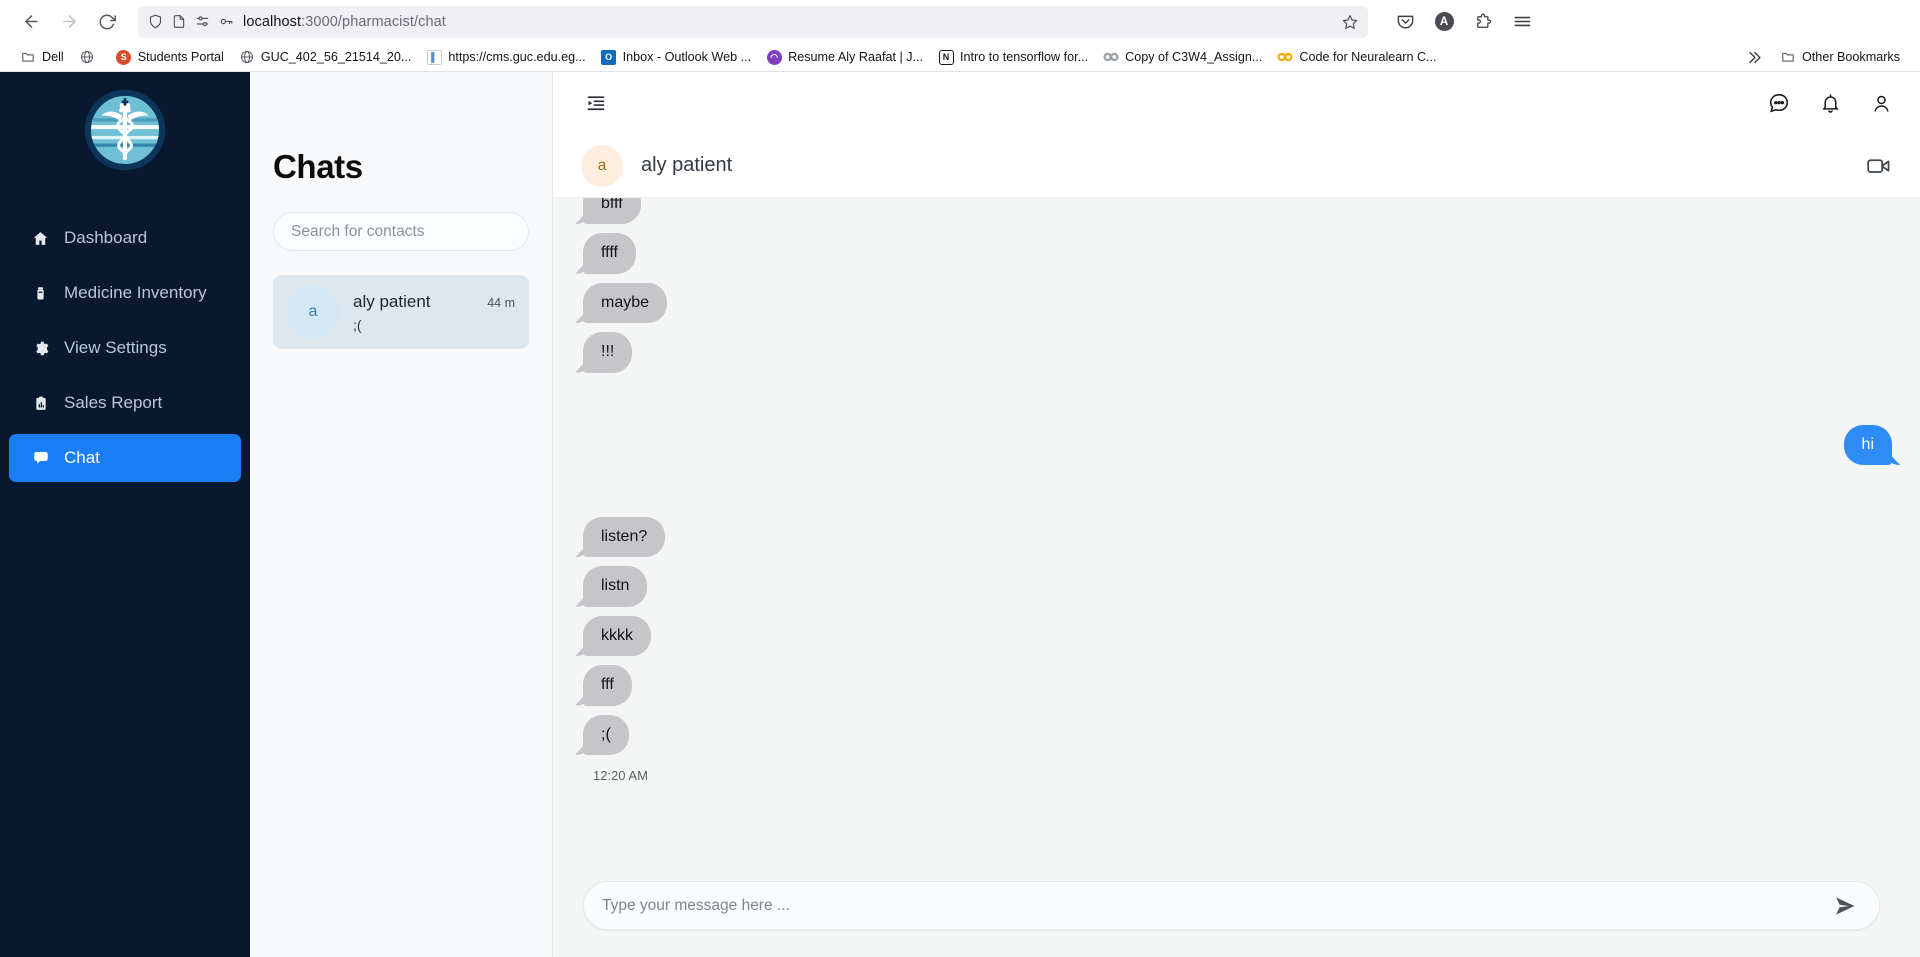 This screenshot has width=1920, height=957. Describe the element at coordinates (373, 21) in the screenshot. I see `url-path: :3000/pharmacist/chat` at that location.